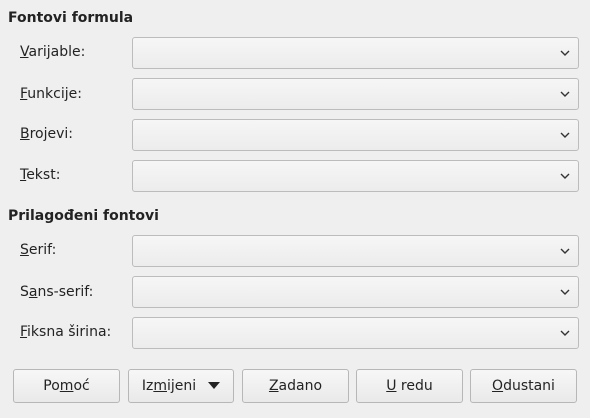 This screenshot has height=418, width=590. Describe the element at coordinates (355, 333) in the screenshot. I see `fixed-width-font-select` at that location.